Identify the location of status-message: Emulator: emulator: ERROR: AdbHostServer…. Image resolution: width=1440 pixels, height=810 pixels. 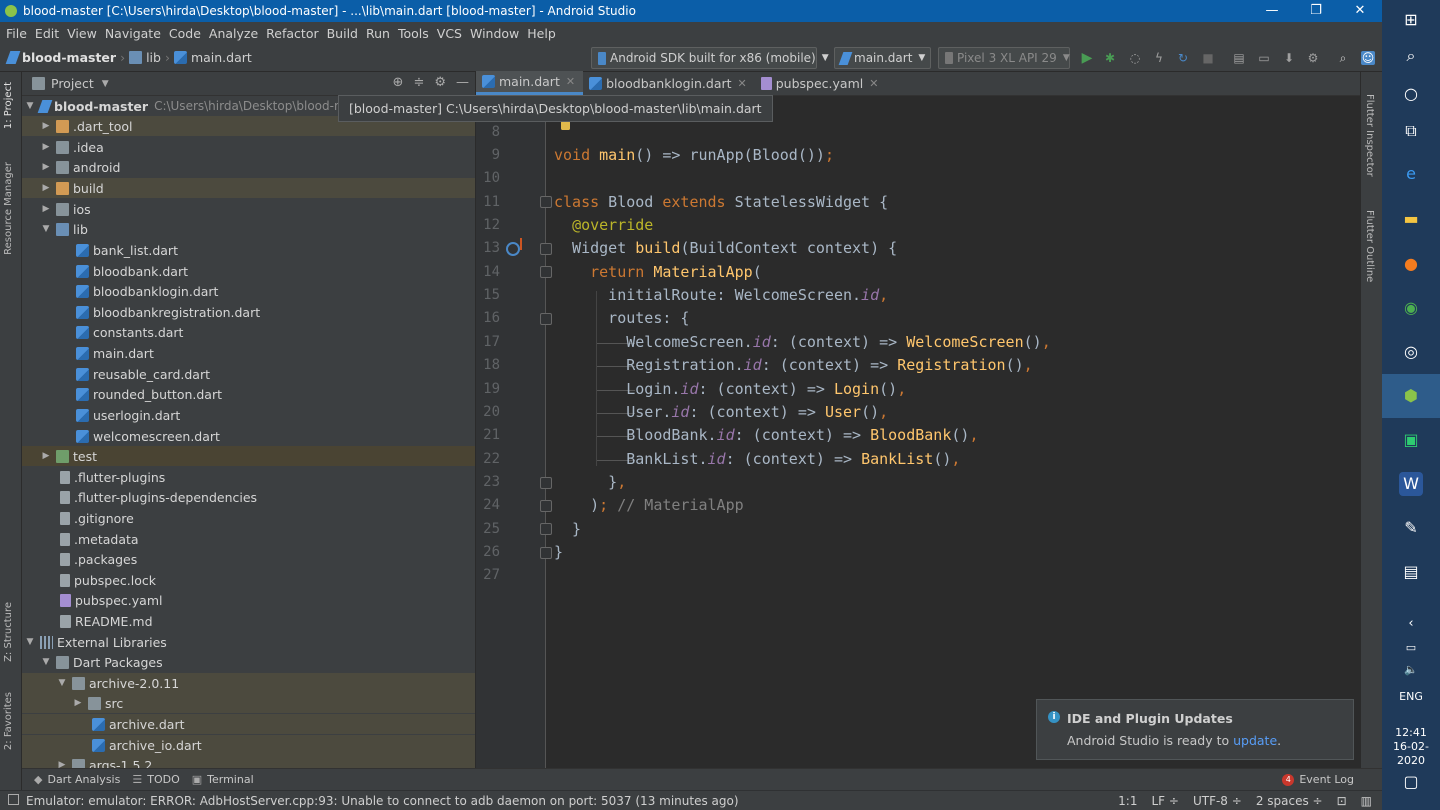
(382, 801).